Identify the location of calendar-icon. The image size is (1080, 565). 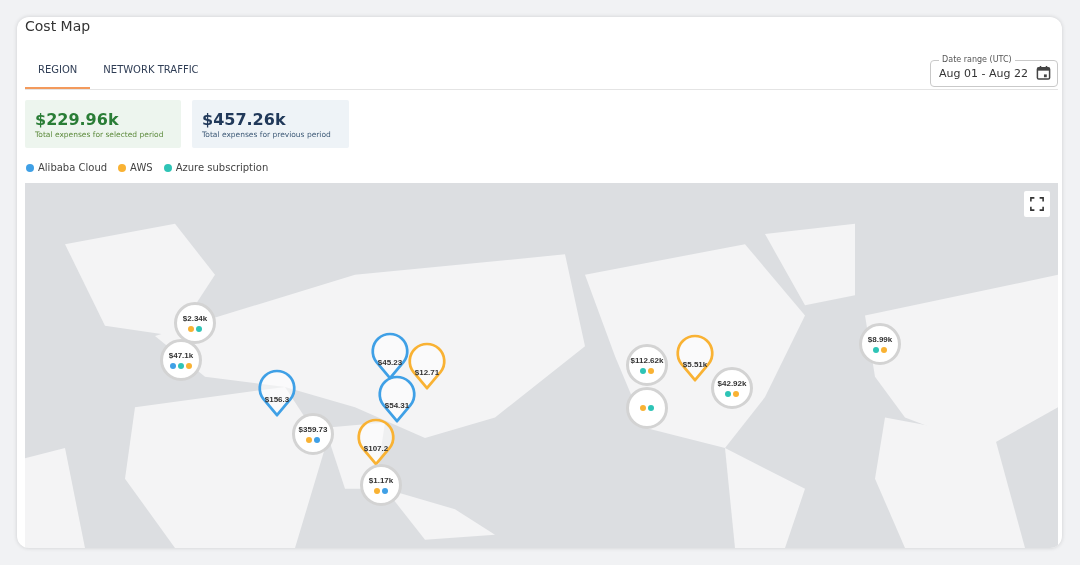
(1043, 73).